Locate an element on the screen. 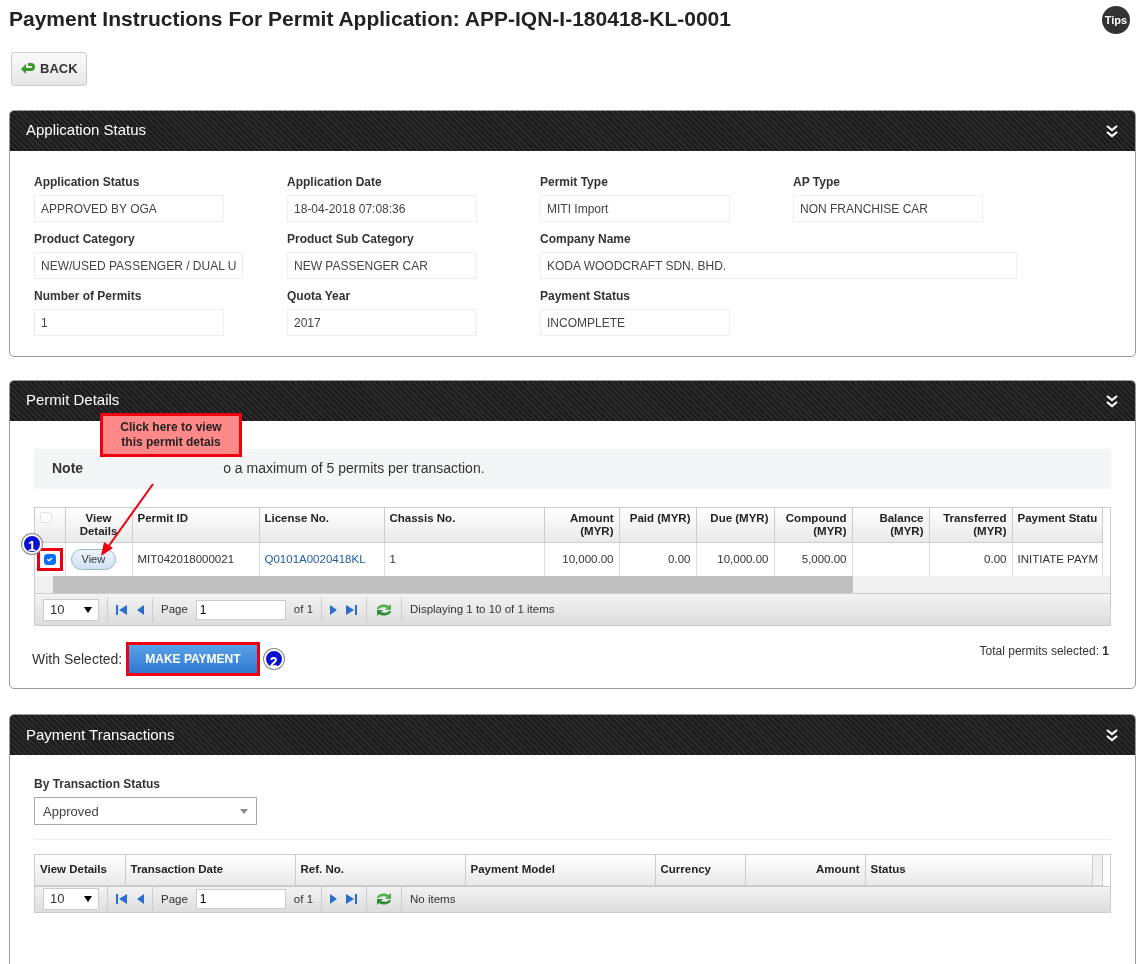 This screenshot has height=964, width=1138. view-button: View is located at coordinates (93, 559).